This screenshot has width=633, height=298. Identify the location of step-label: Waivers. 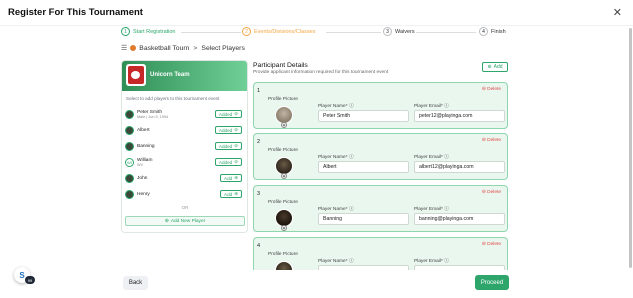
(405, 31).